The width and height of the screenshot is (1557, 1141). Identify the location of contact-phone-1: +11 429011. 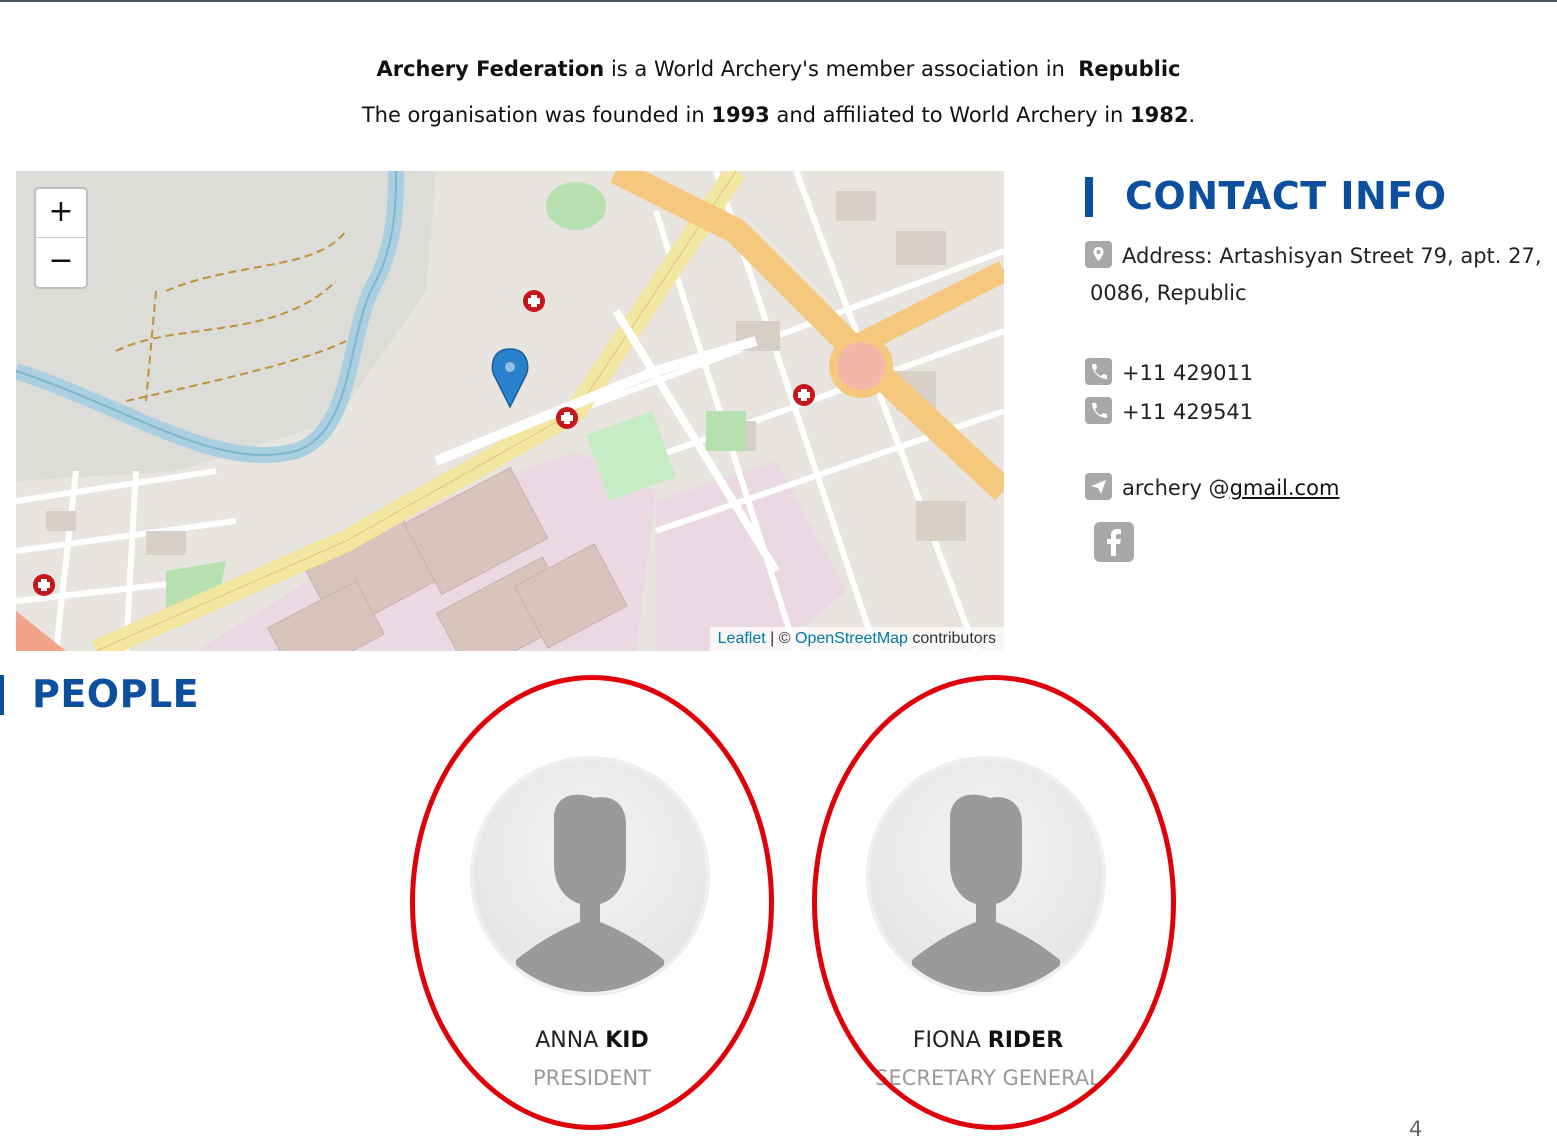
(1169, 371).